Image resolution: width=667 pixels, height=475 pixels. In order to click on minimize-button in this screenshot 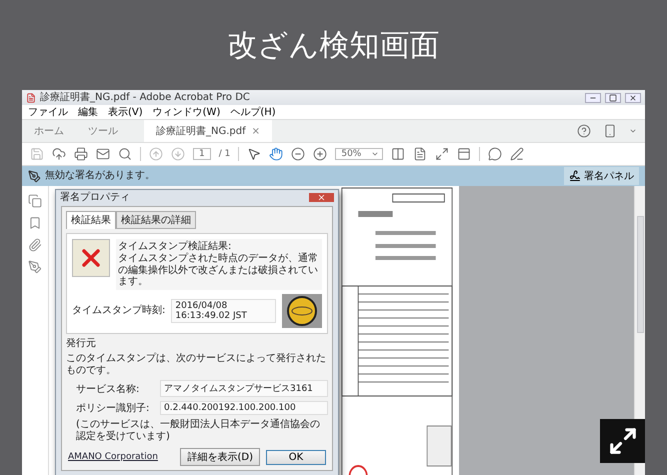, I will do `click(593, 97)`.